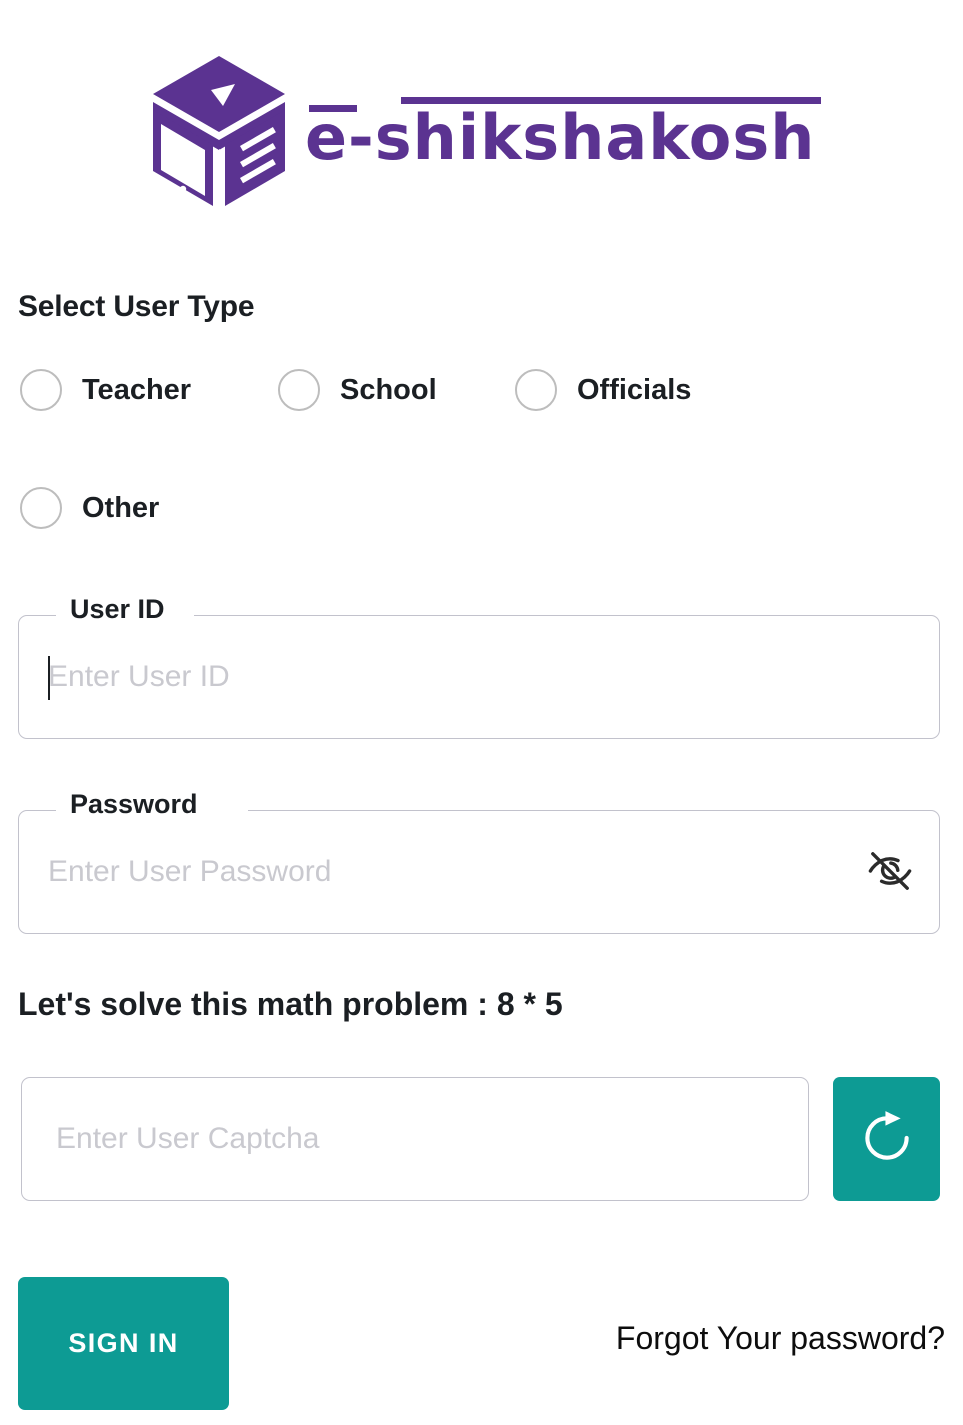 The image size is (963, 1425). What do you see at coordinates (422, 1139) in the screenshot?
I see `captcha-input` at bounding box center [422, 1139].